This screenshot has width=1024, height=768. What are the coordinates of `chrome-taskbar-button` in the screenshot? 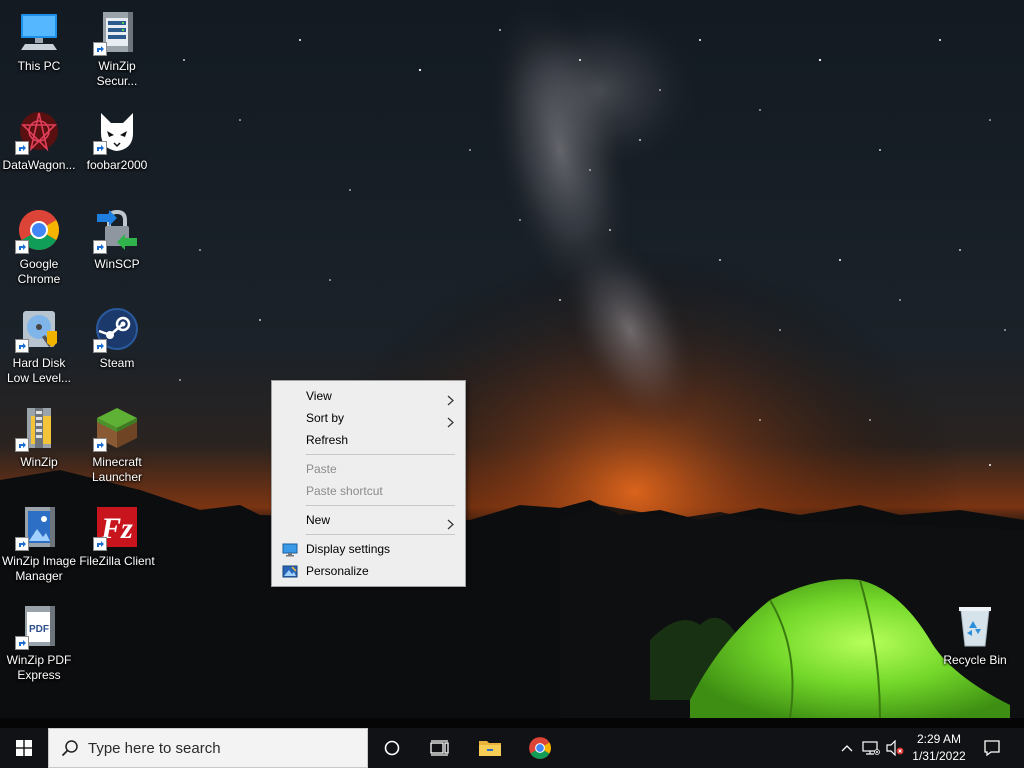 It's located at (540, 748).